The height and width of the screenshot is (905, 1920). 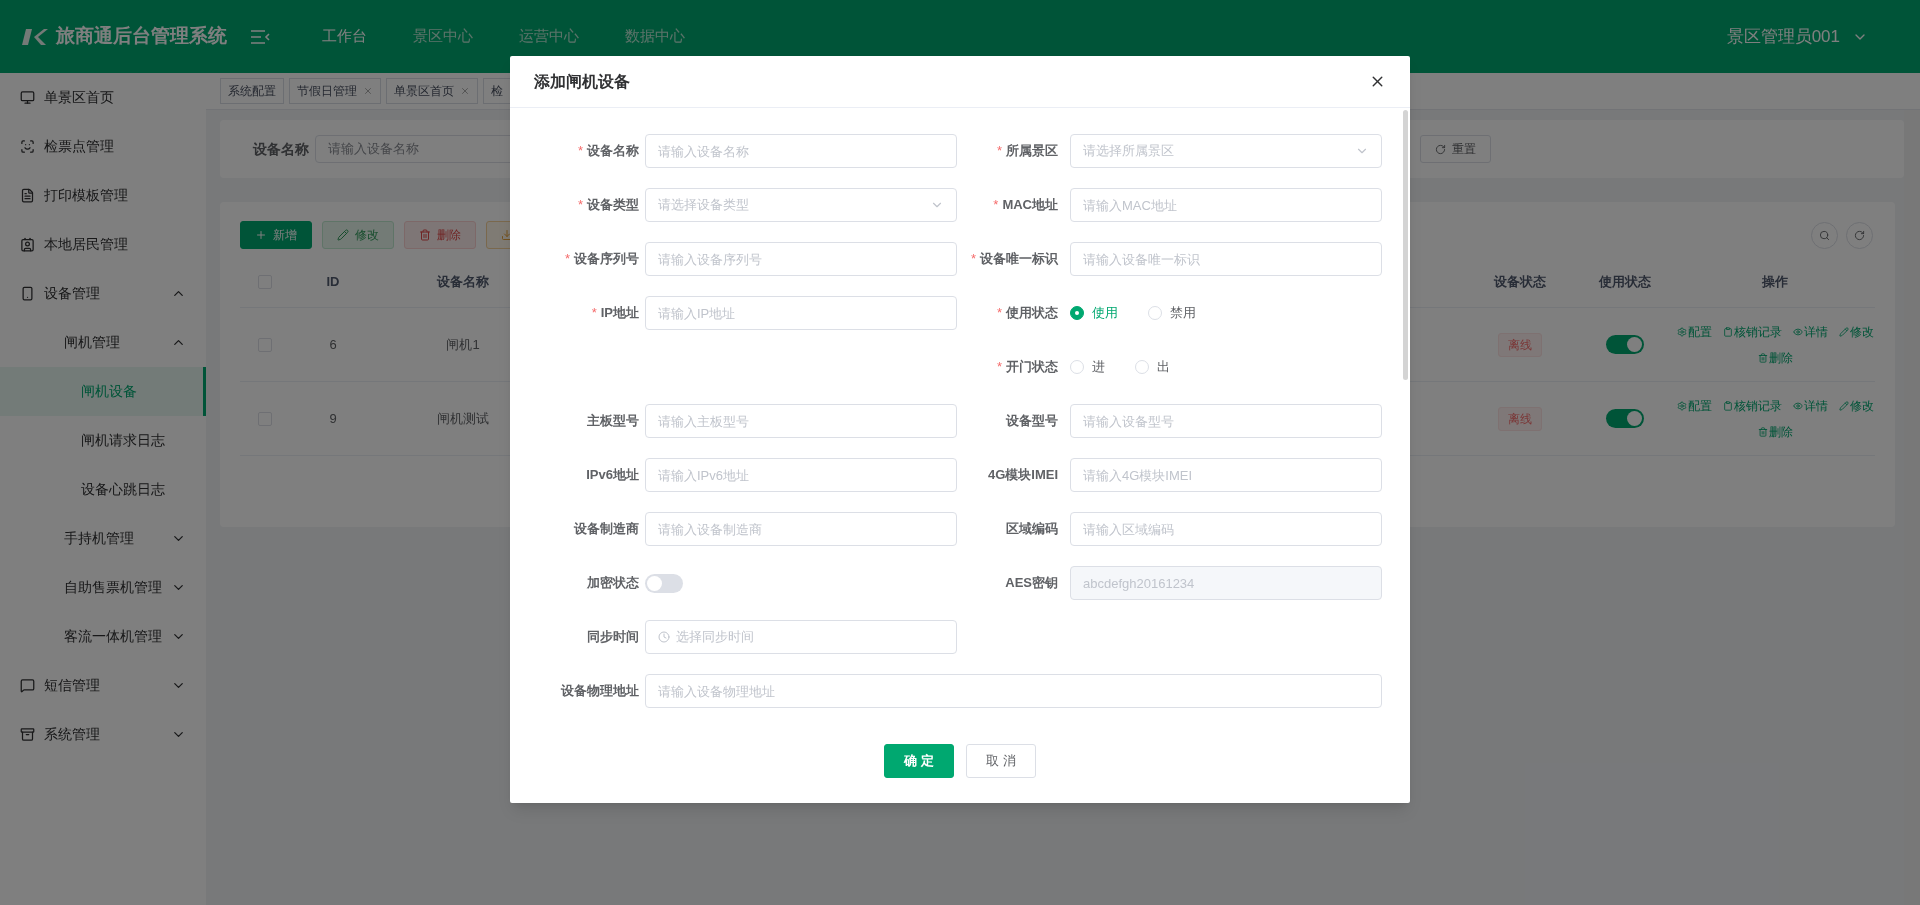 I want to click on column-header: 设备状态, so click(x=1520, y=281).